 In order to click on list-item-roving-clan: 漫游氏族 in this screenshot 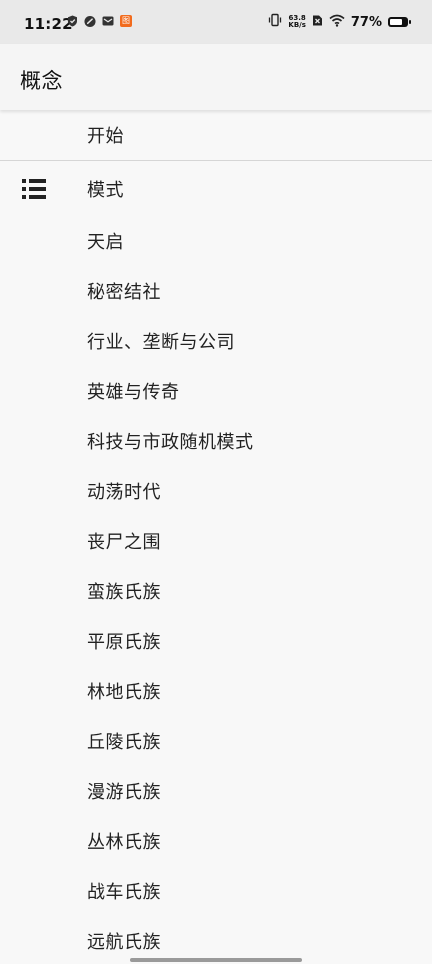, I will do `click(216, 791)`.